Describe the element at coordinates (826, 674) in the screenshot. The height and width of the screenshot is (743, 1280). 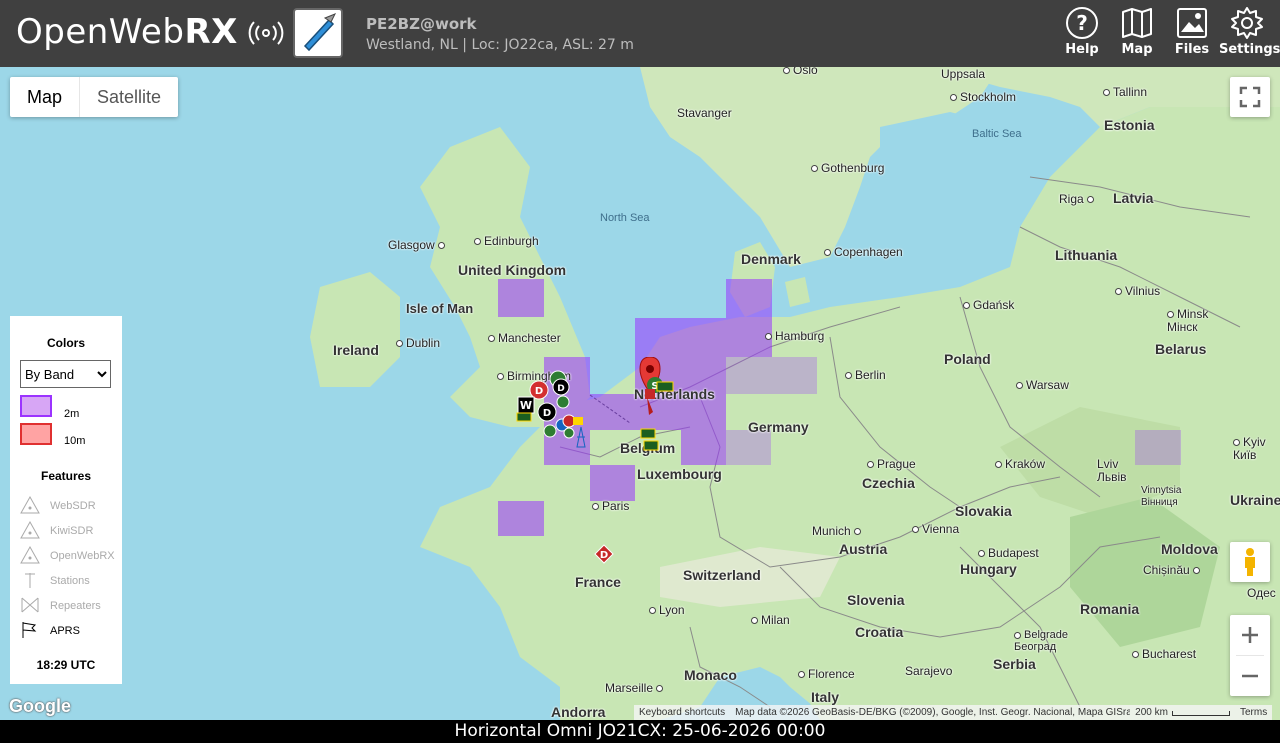
I see `map-label-city: Florence` at that location.